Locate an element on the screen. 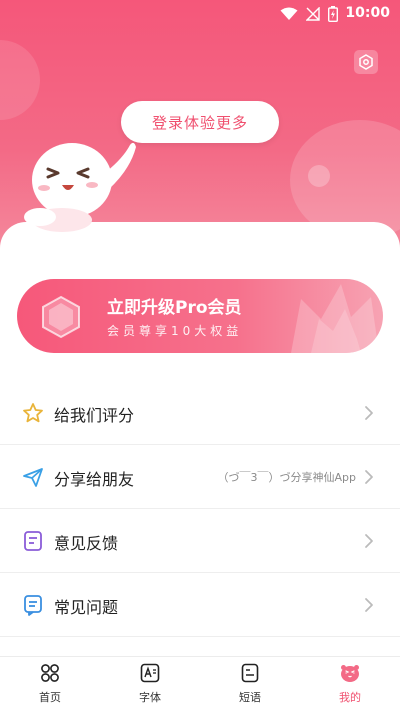  status-icons is located at coordinates (309, 14).